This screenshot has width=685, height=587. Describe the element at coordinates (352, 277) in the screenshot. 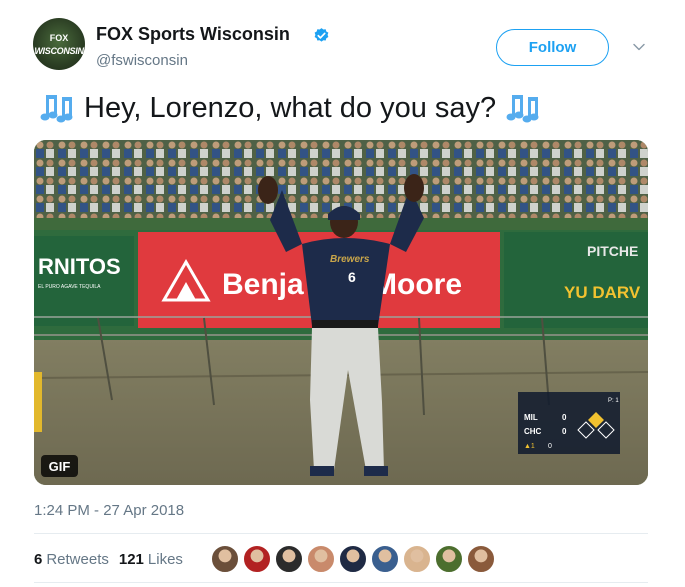

I see `jersey-number: 6` at that location.